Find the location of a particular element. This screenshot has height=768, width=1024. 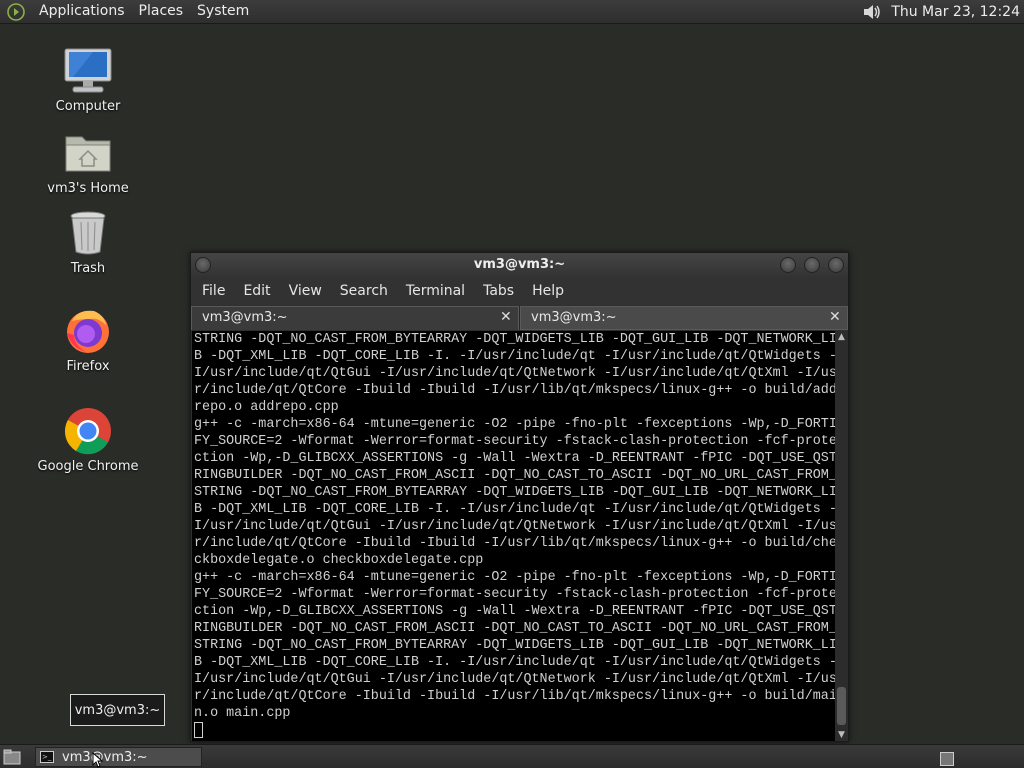

scroll-down-icon: ▼ is located at coordinates (841, 735).